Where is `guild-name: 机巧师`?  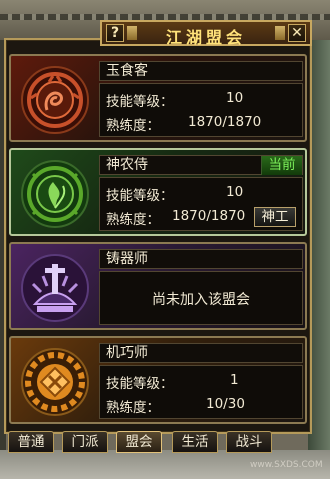
guild-name: 机巧师 is located at coordinates (201, 353).